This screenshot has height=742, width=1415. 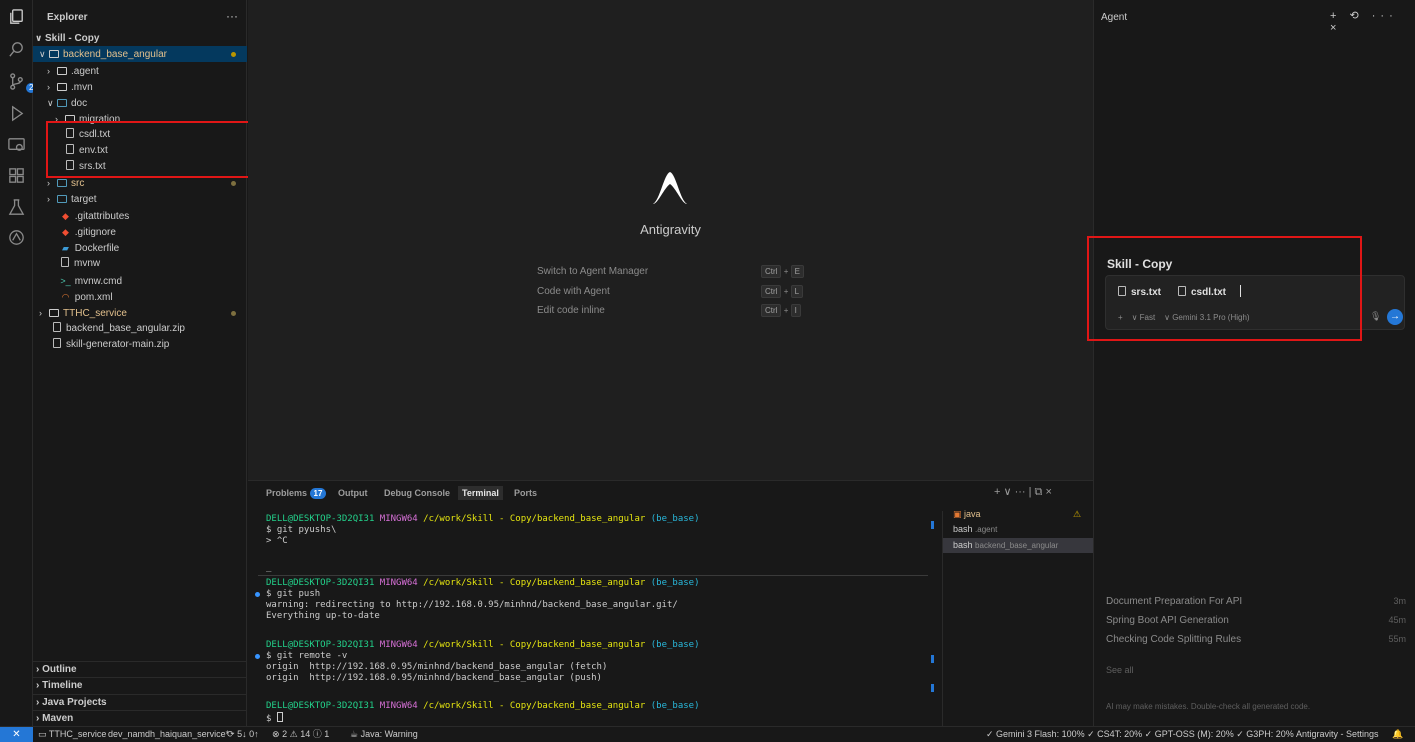 What do you see at coordinates (1018, 529) in the screenshot?
I see `terminal-item-bash-agent: bash .agent` at bounding box center [1018, 529].